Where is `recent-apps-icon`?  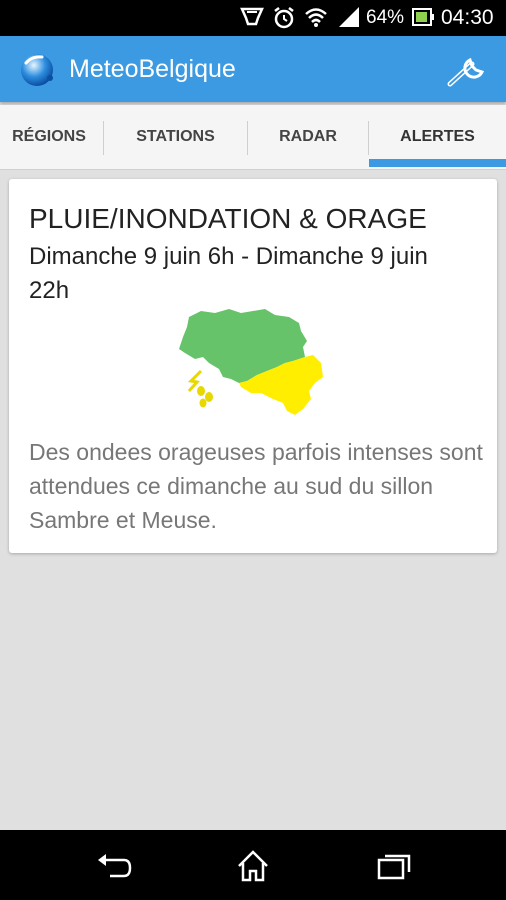 recent-apps-icon is located at coordinates (394, 866).